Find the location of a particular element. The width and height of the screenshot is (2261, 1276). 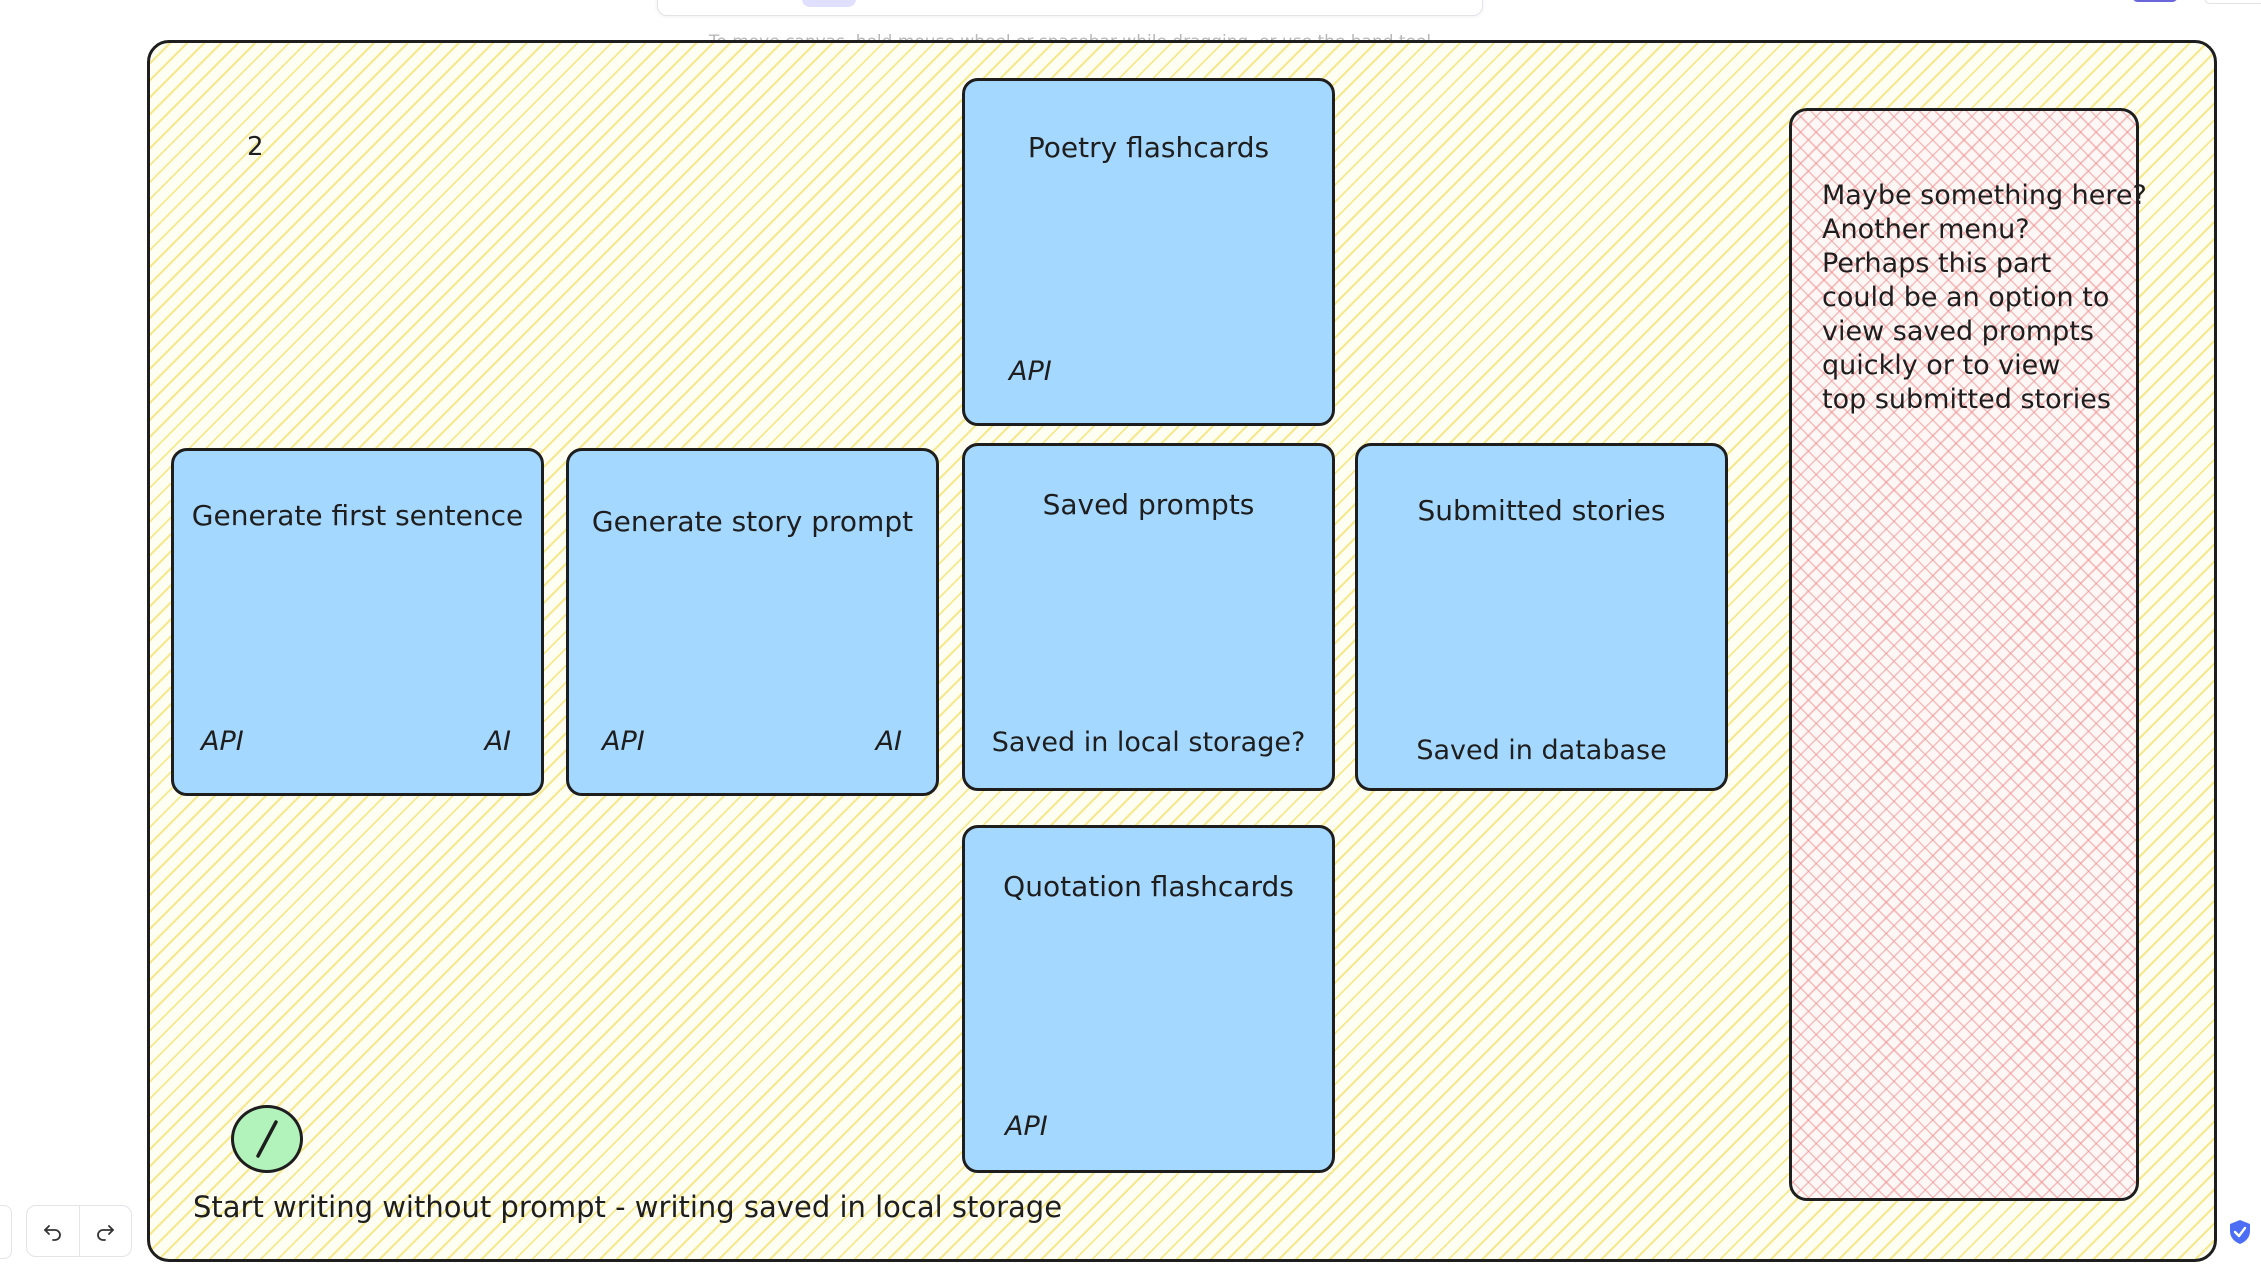

redo-button is located at coordinates (105, 1231).